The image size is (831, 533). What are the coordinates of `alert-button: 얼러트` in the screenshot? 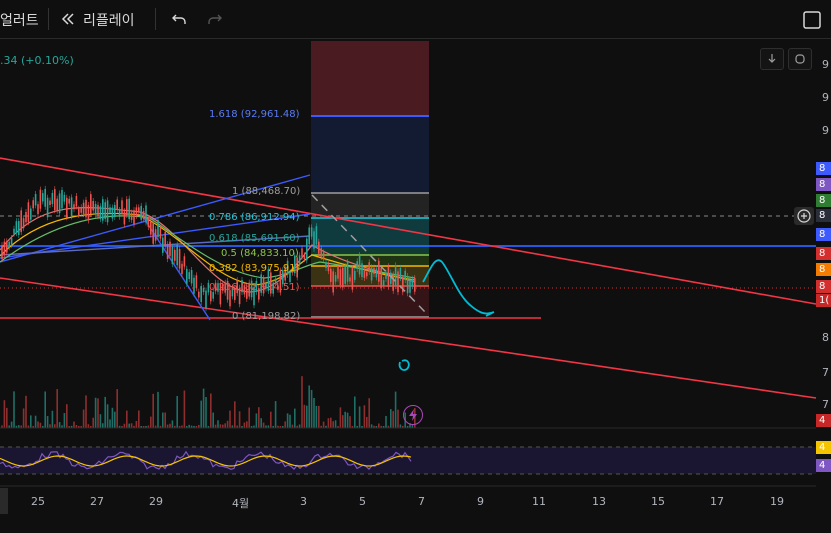 It's located at (19, 20).